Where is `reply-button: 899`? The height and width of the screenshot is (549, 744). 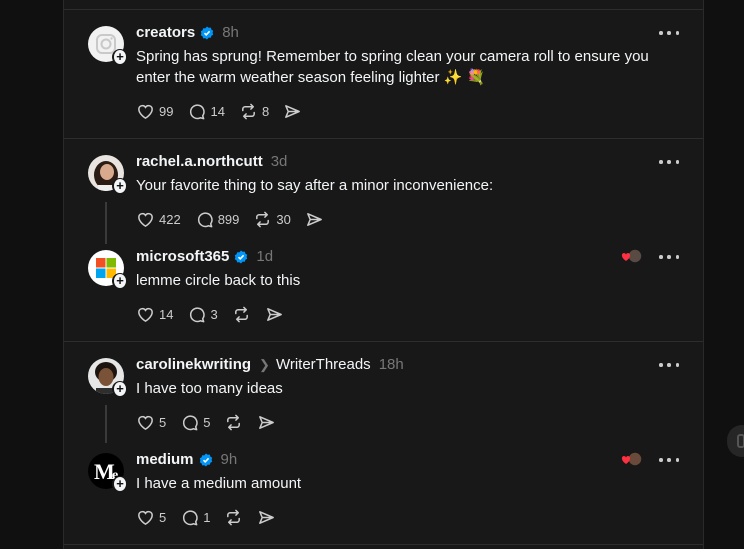
reply-button: 899 is located at coordinates (217, 219).